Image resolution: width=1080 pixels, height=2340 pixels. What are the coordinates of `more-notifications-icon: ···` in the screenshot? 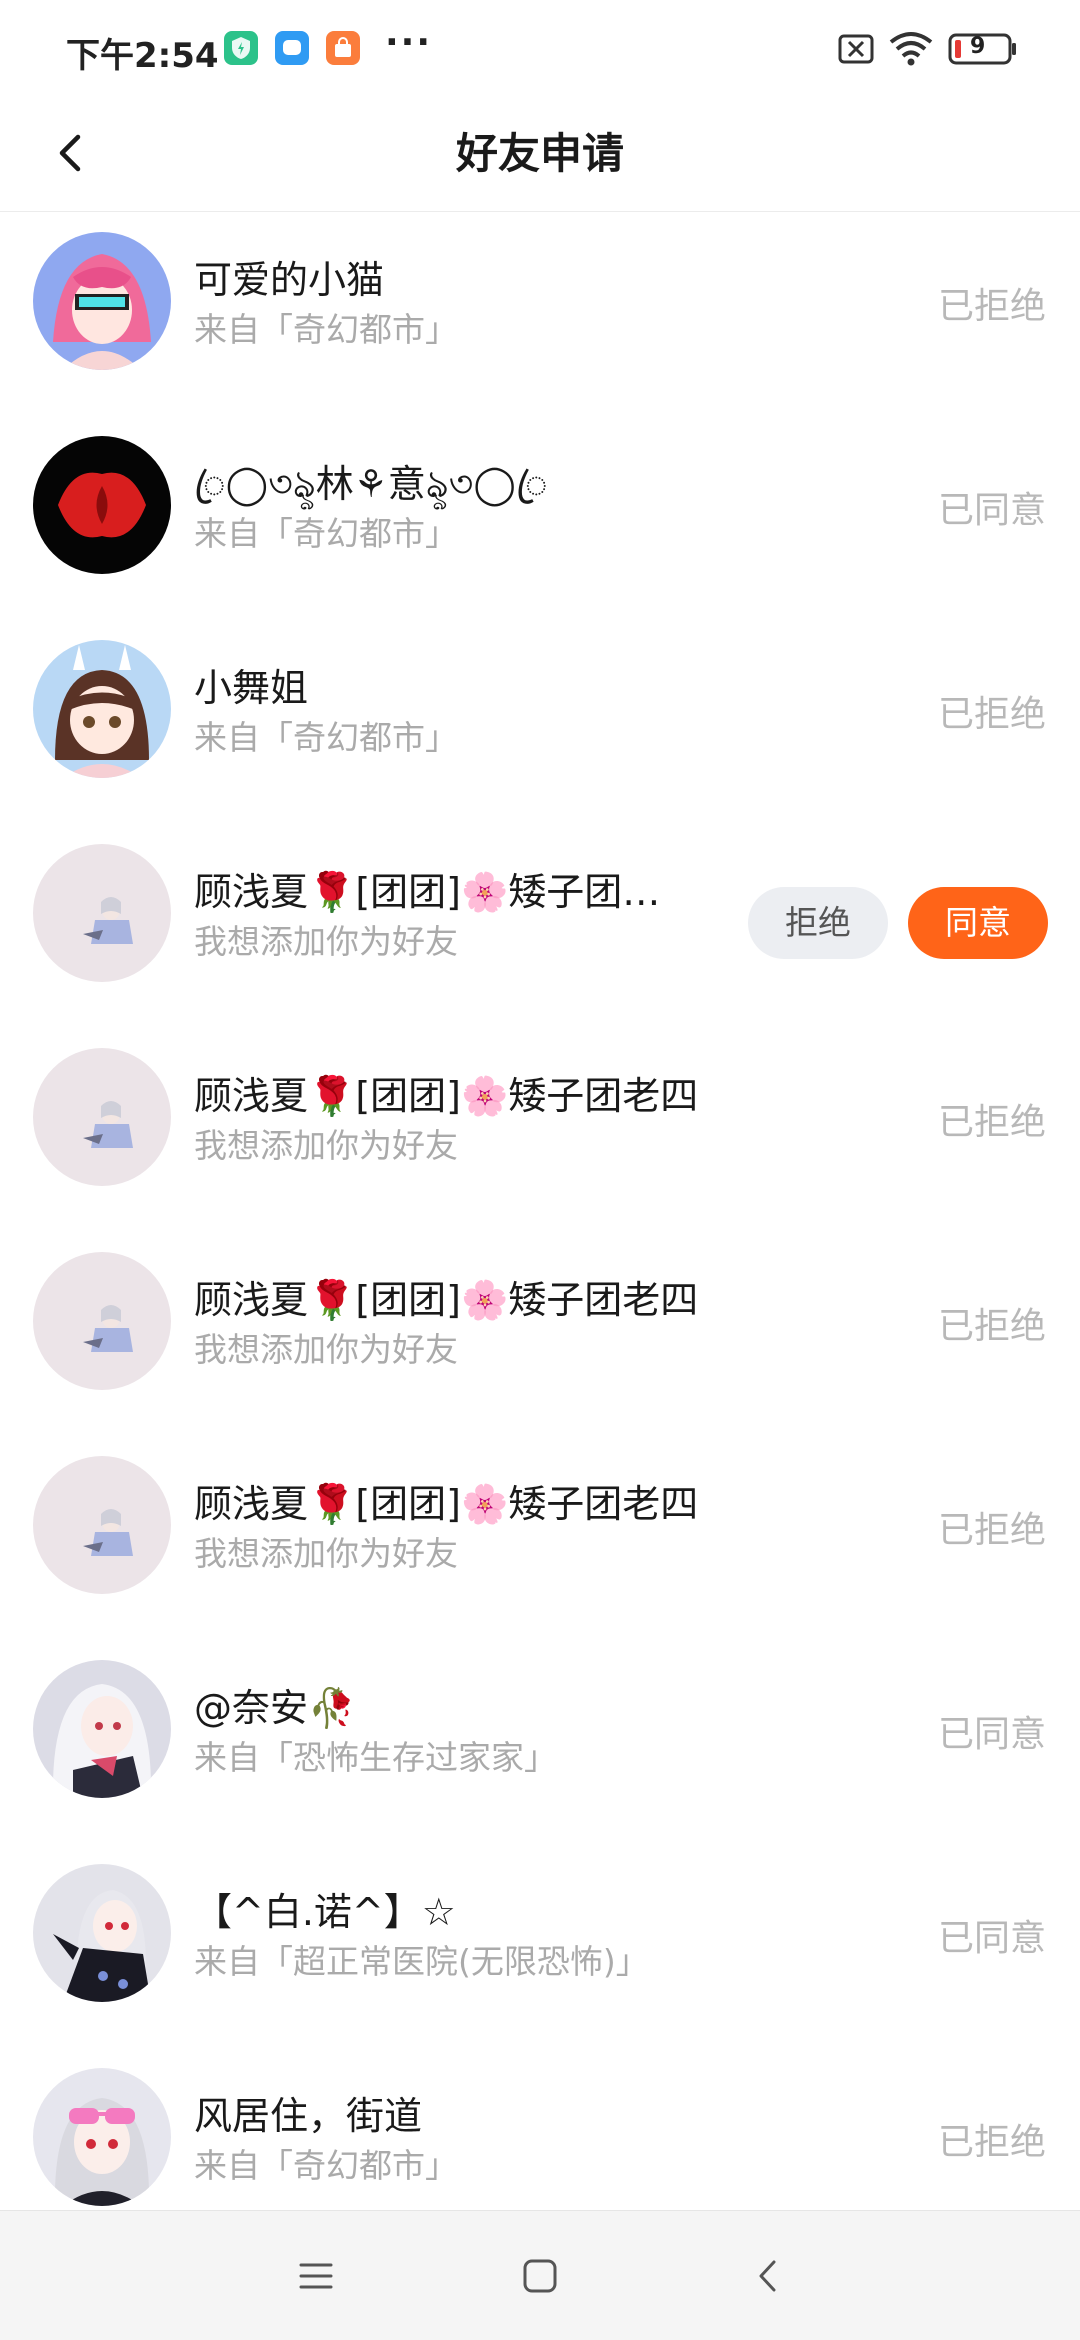 It's located at (409, 42).